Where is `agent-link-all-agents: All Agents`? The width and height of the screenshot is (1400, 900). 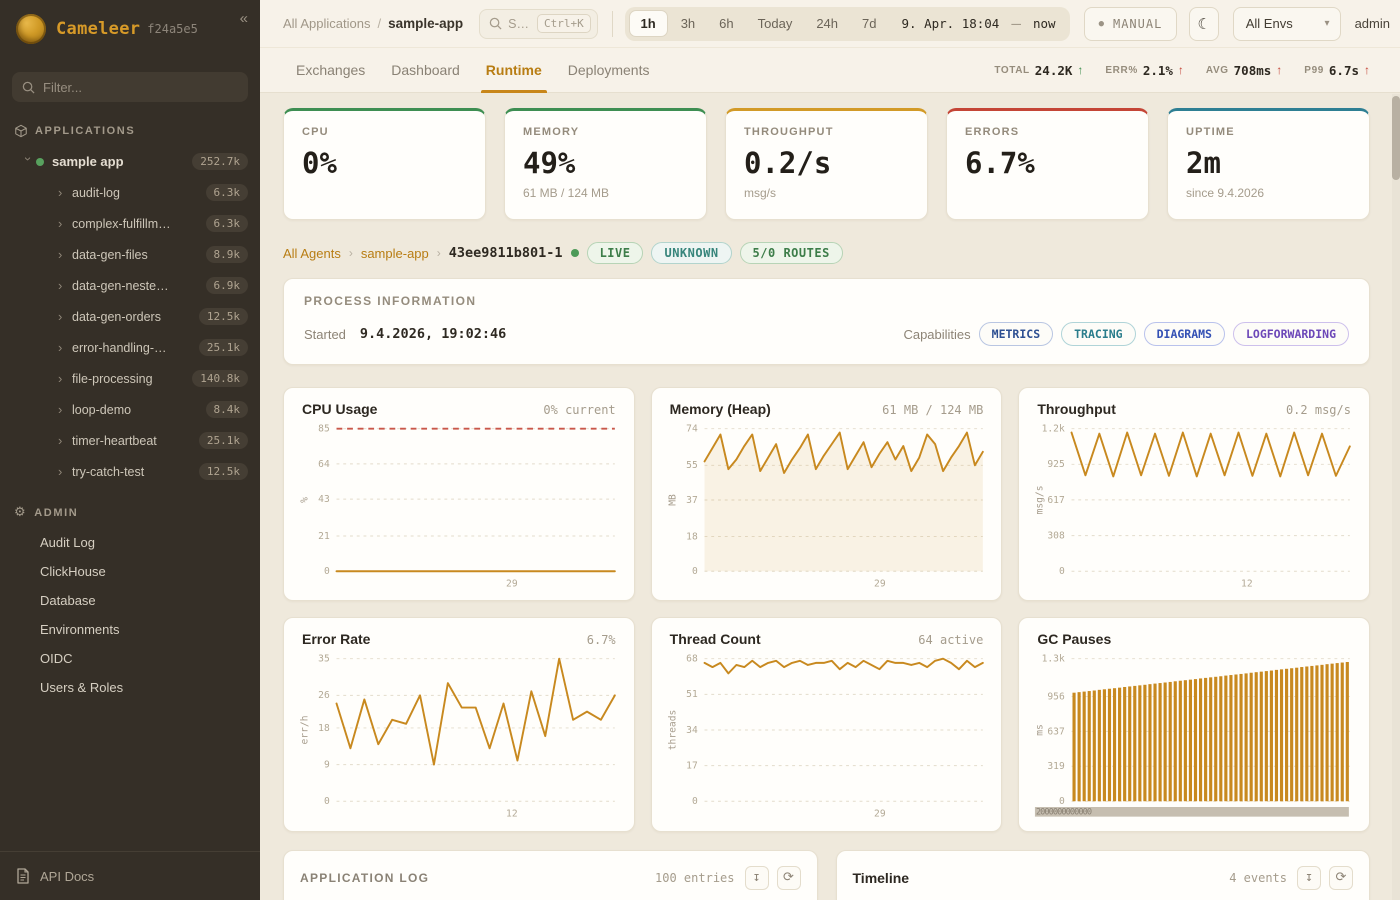 agent-link-all-agents: All Agents is located at coordinates (312, 253).